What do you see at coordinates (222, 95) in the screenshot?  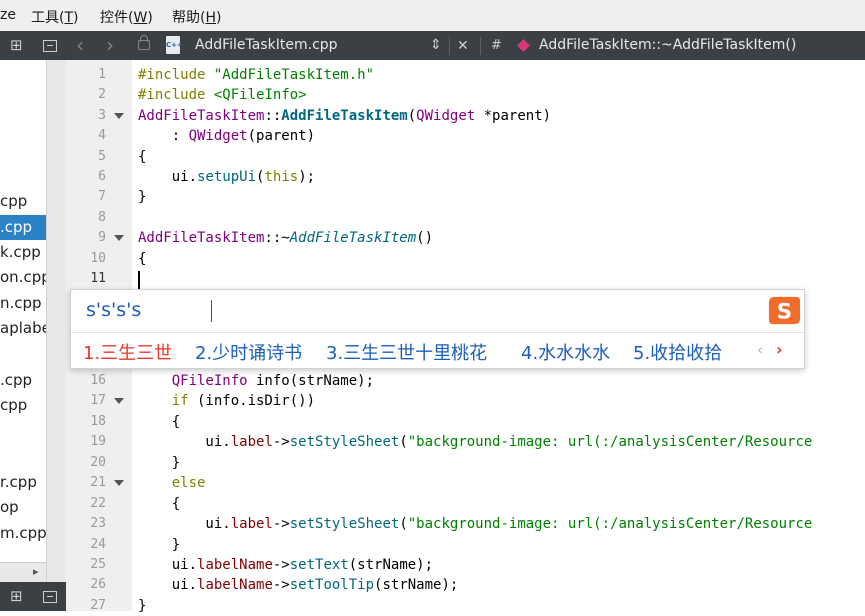 I see `code-line: #include <QFileInfo>` at bounding box center [222, 95].